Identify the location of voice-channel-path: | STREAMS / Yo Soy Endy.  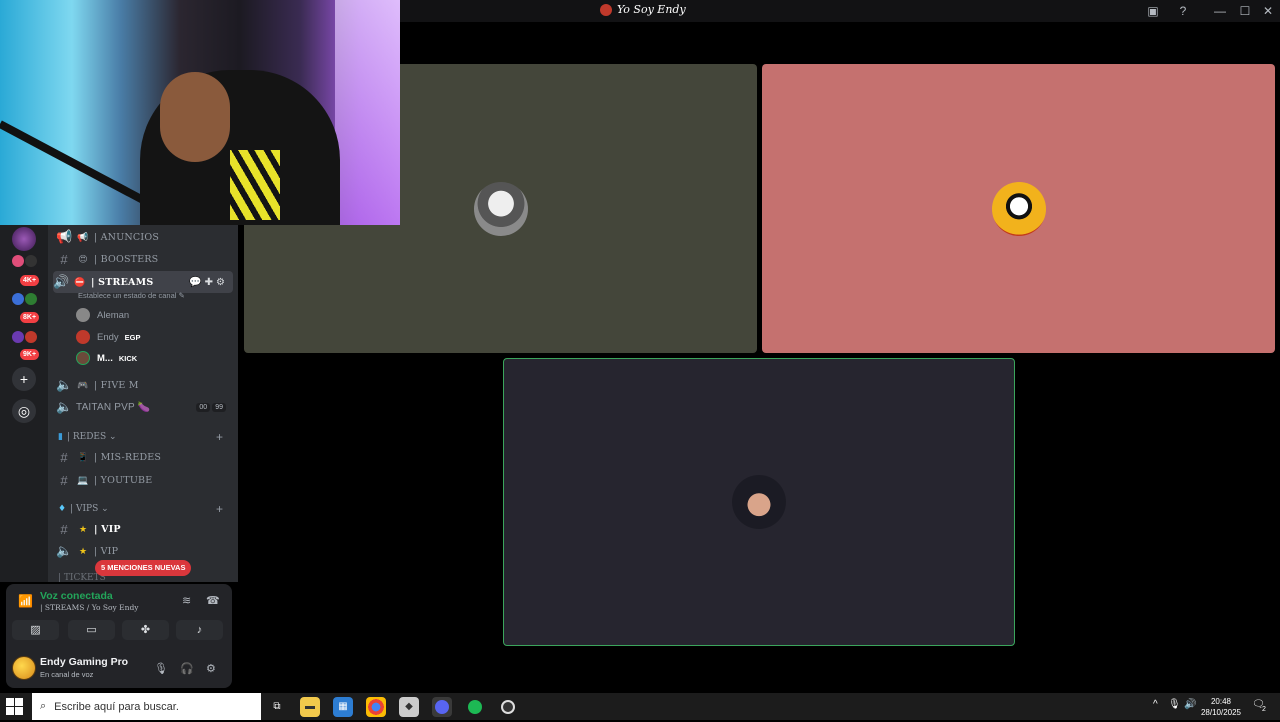
(89, 607).